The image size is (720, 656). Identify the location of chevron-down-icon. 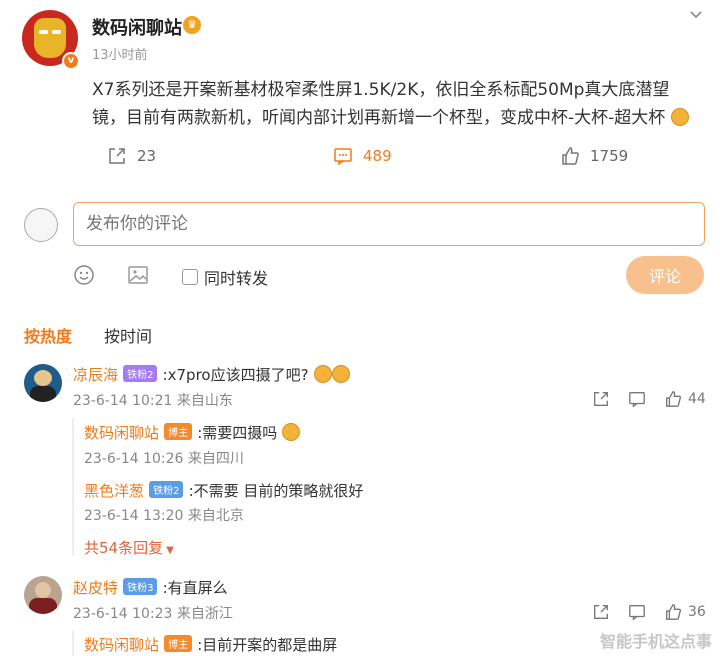
(696, 16).